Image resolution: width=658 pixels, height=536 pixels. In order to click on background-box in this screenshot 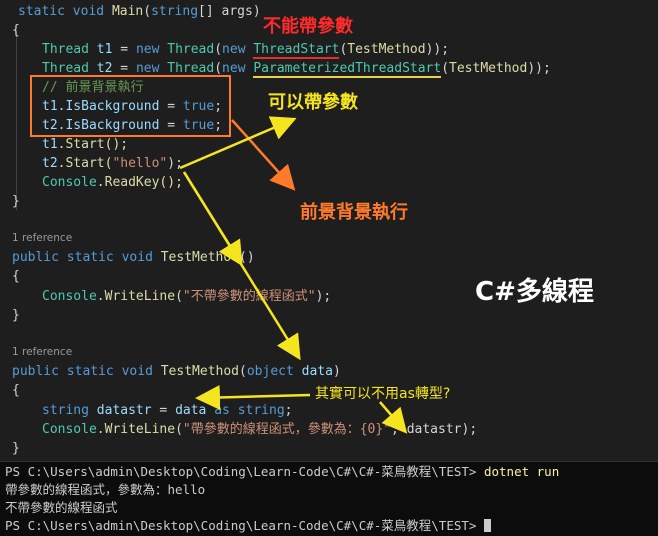, I will do `click(130, 106)`.